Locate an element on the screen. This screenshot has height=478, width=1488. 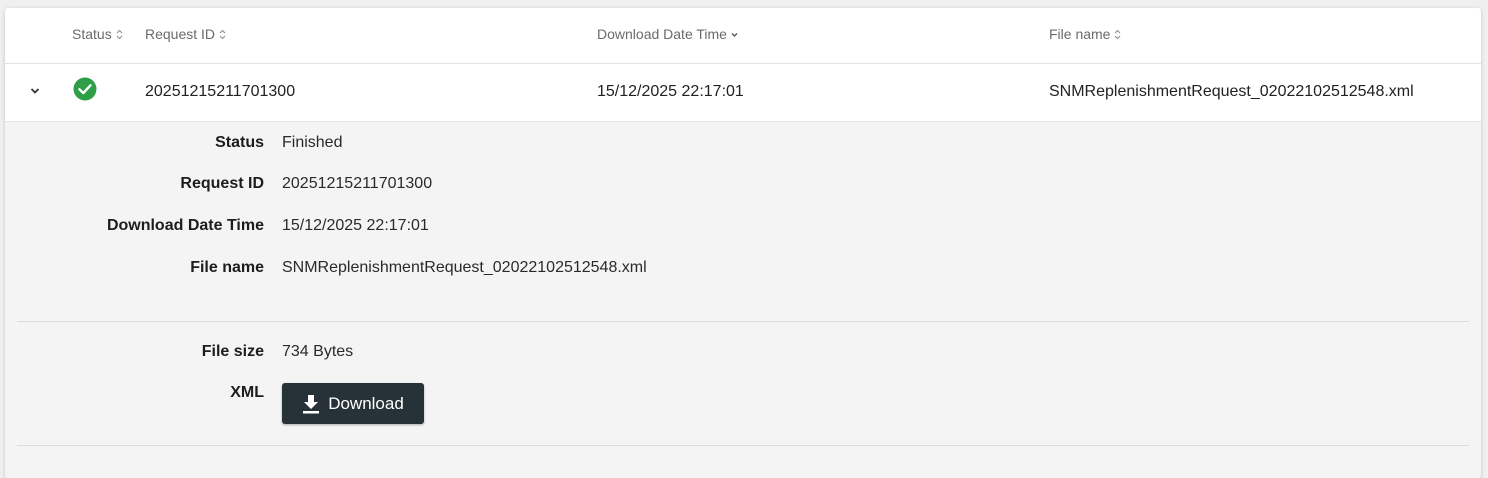
request-id-cell: 20251215211701300 is located at coordinates (220, 91).